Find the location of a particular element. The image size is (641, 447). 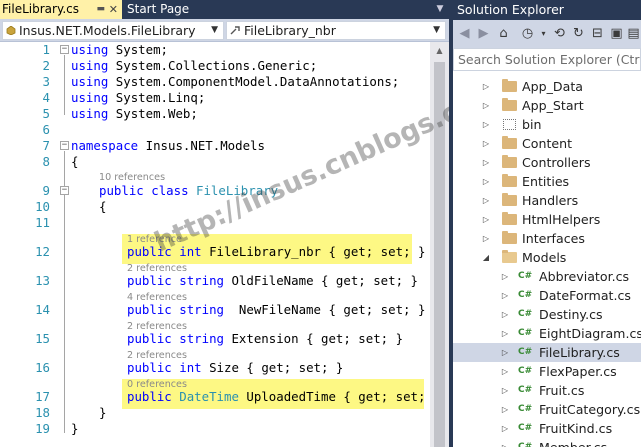

codelens-references: 10 references is located at coordinates (132, 177).